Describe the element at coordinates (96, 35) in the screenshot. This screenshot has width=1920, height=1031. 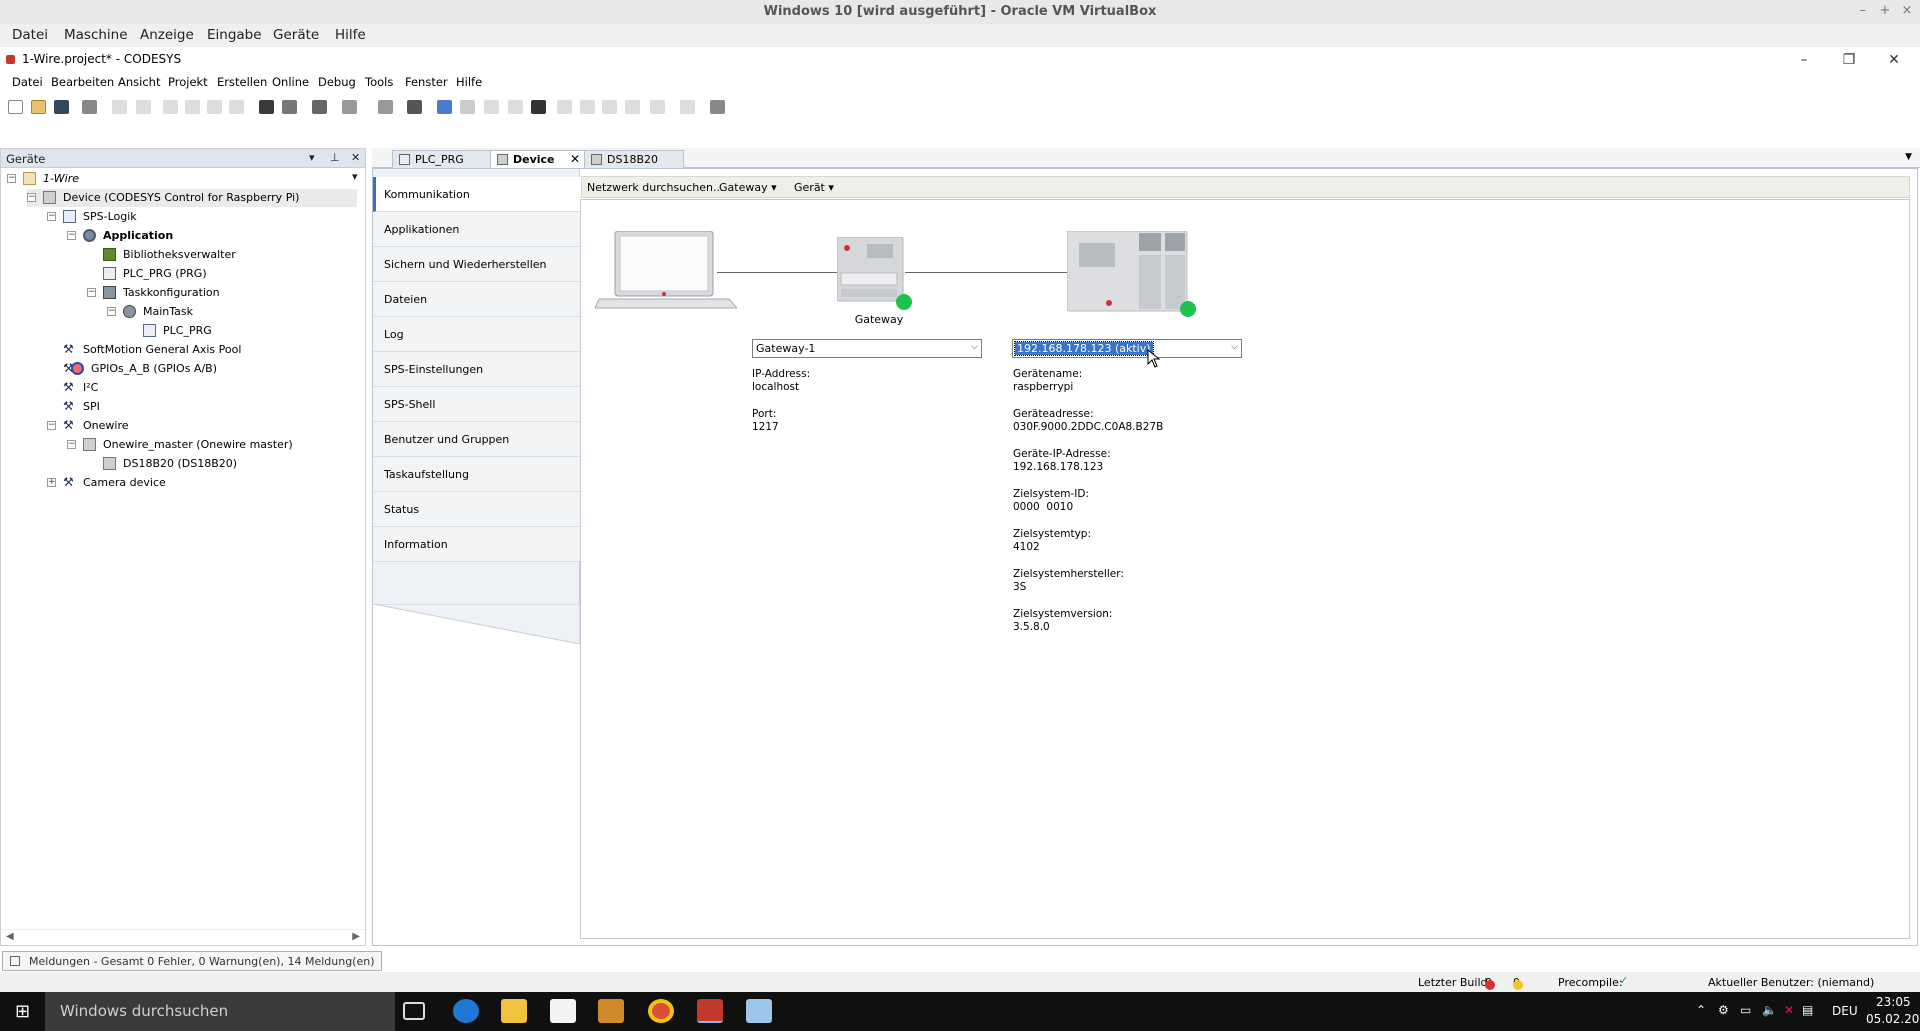
I see `vbox-menu-maschine: Maschine` at that location.